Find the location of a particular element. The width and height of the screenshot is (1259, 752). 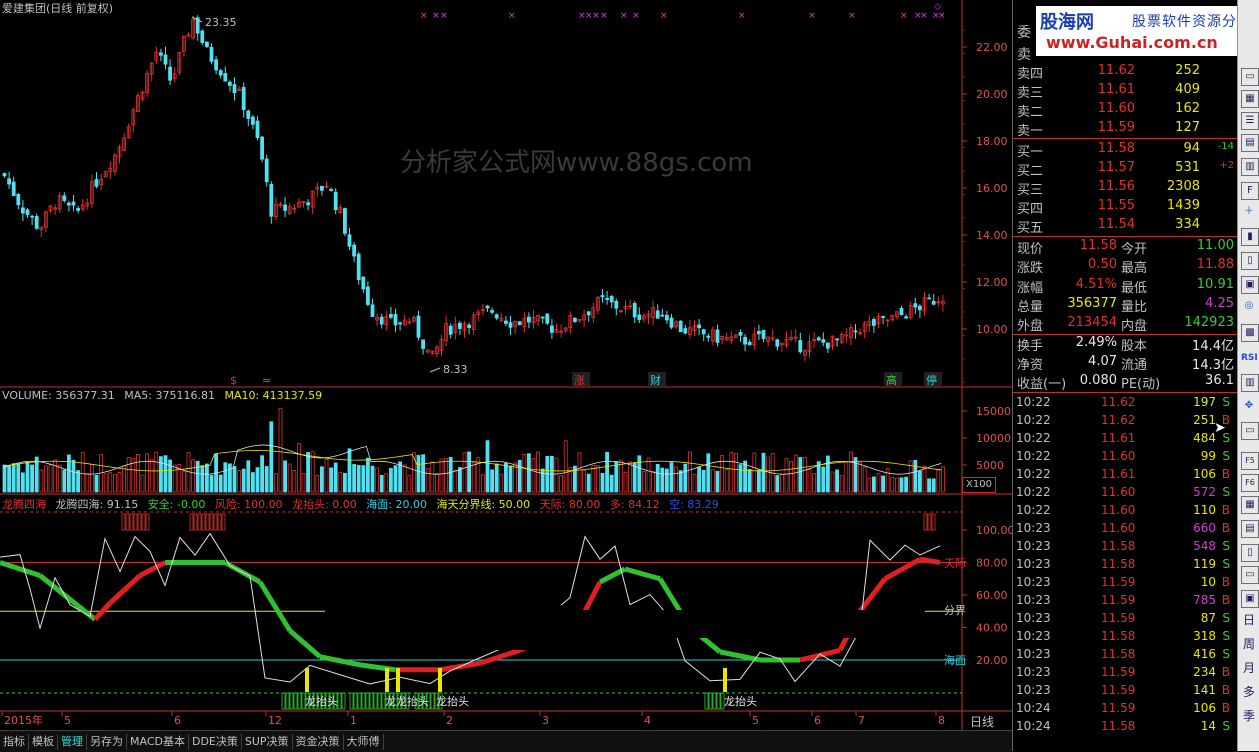

tick-row: 10:24 11.58 14 S is located at coordinates (1125, 728).